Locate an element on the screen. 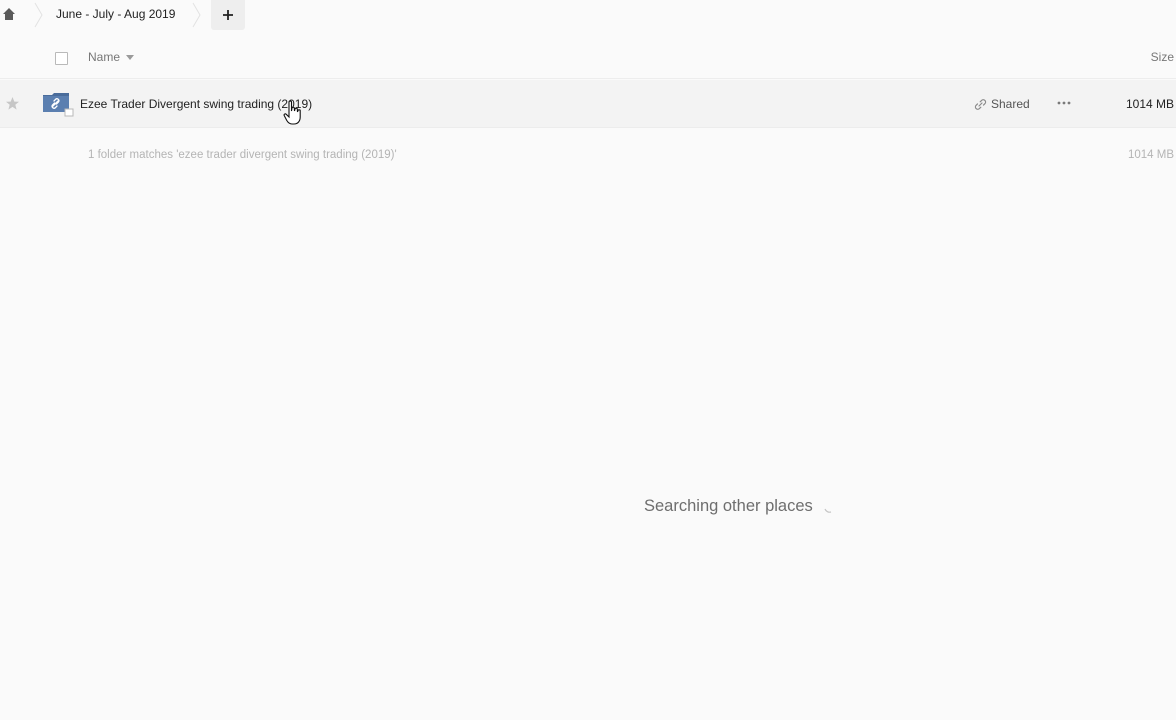  more-options-button is located at coordinates (1064, 103).